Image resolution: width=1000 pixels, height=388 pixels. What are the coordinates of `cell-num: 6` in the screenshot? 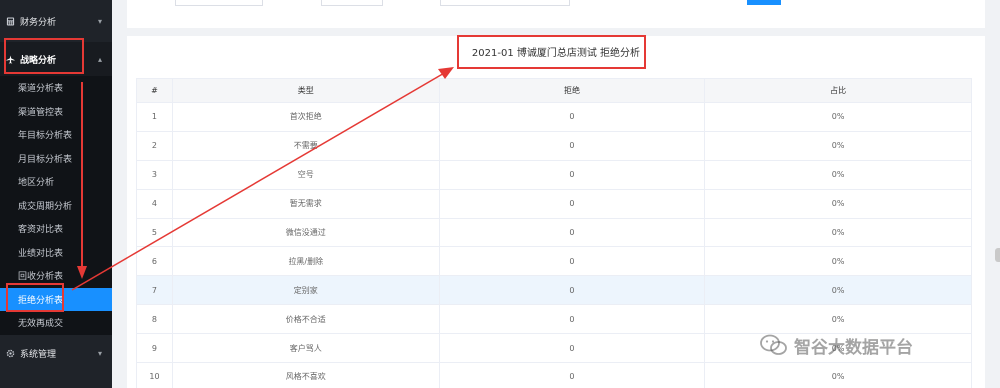 It's located at (154, 261).